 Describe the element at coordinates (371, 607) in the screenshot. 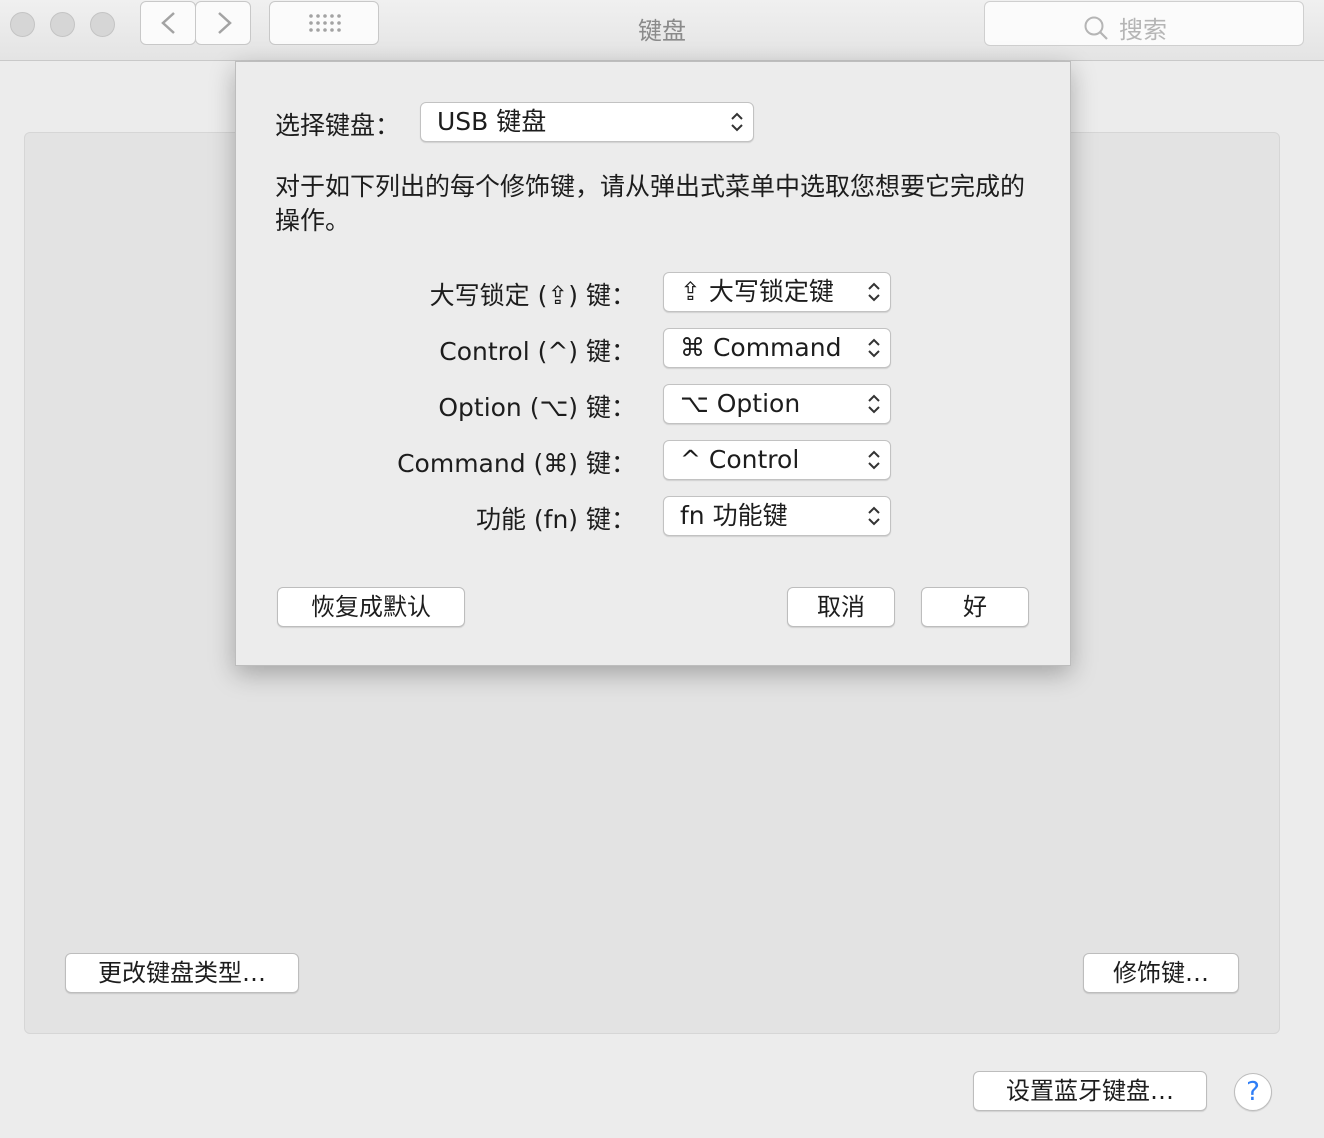

I see `restore-defaults-button: 恢复成默认` at that location.